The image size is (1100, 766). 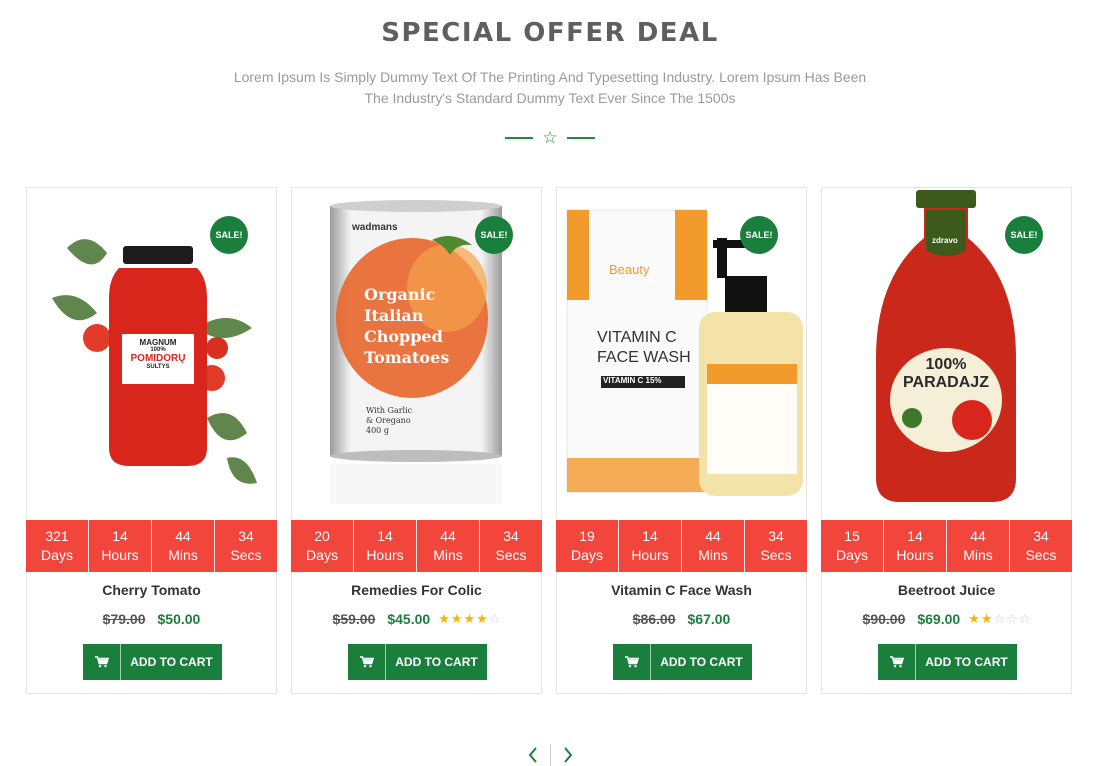 I want to click on jar-line3: SULTYS, so click(x=158, y=367).